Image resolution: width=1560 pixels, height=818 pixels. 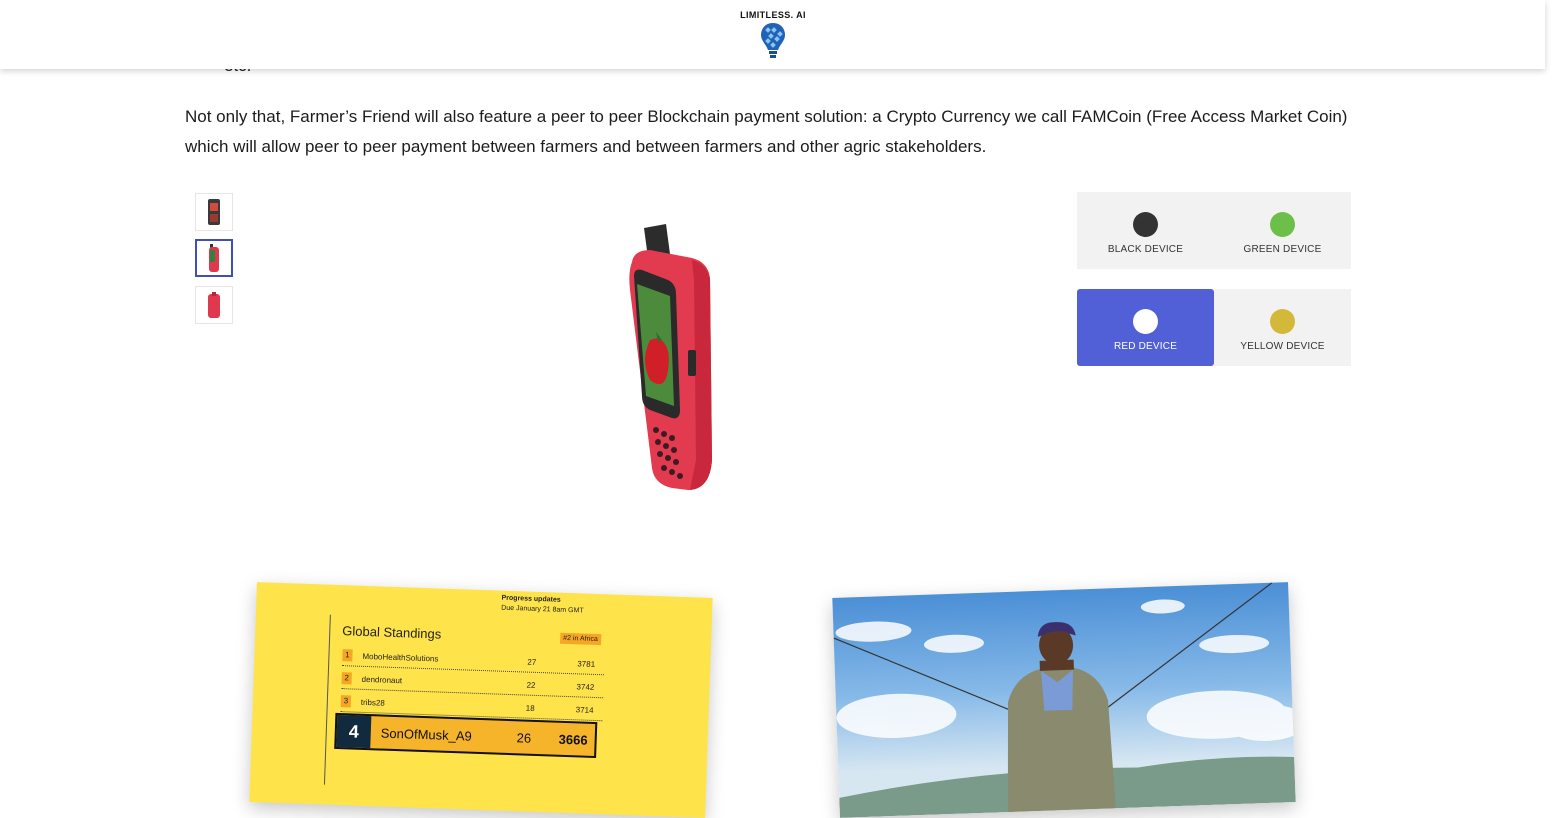 What do you see at coordinates (327, 699) in the screenshot?
I see `divider` at bounding box center [327, 699].